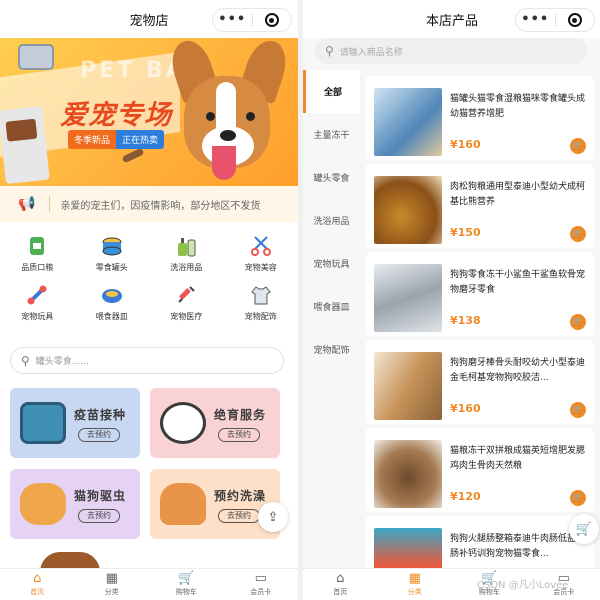 The height and width of the screenshot is (600, 600). Describe the element at coordinates (331, 306) in the screenshot. I see `sidebar-item-bowls: 喂食器皿` at that location.